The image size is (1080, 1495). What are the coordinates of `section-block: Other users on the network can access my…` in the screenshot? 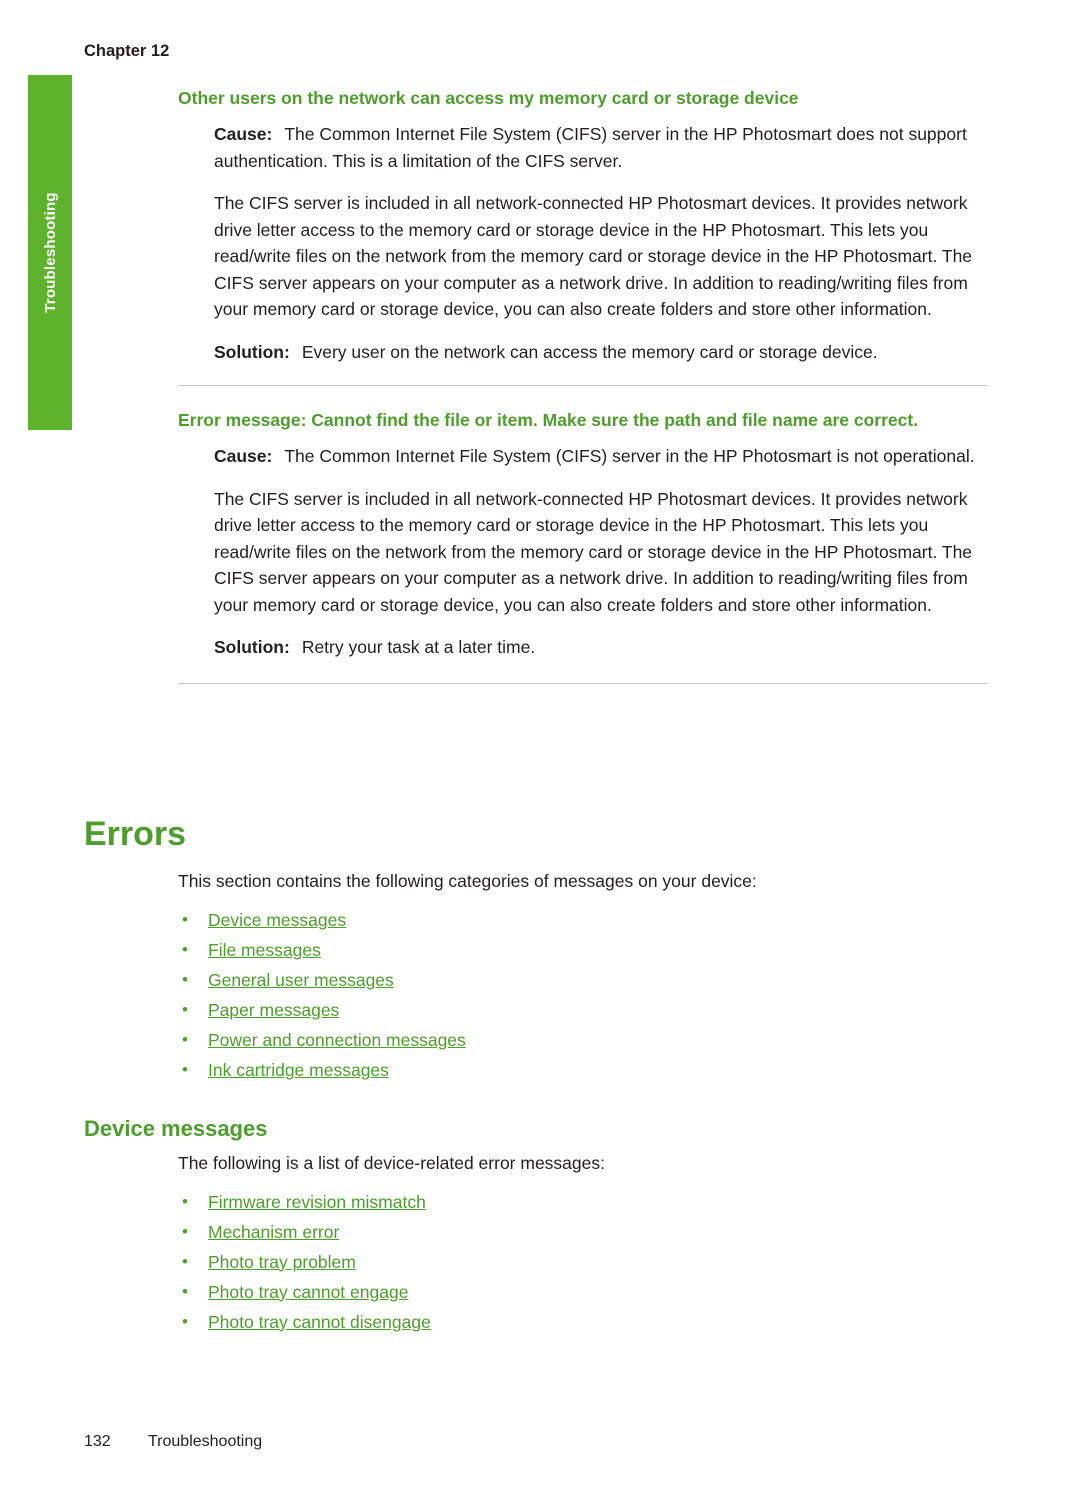 It's located at (583, 225).